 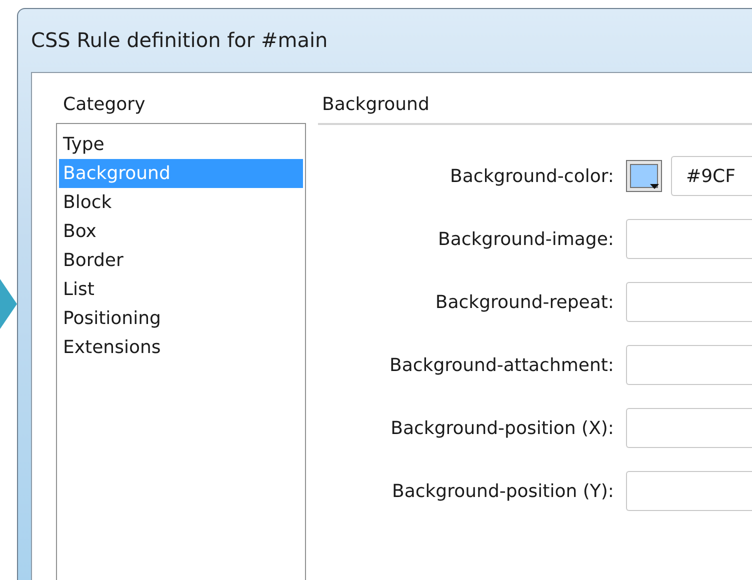 I want to click on category-item: Border, so click(x=181, y=260).